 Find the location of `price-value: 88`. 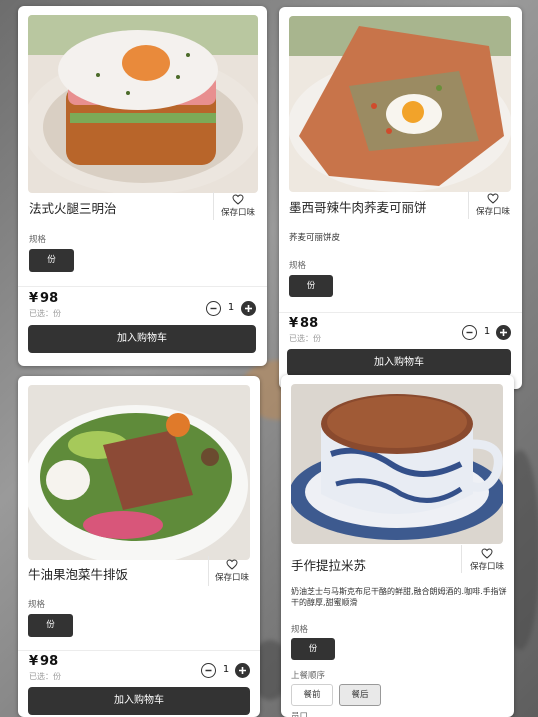

price-value: 88 is located at coordinates (309, 323).